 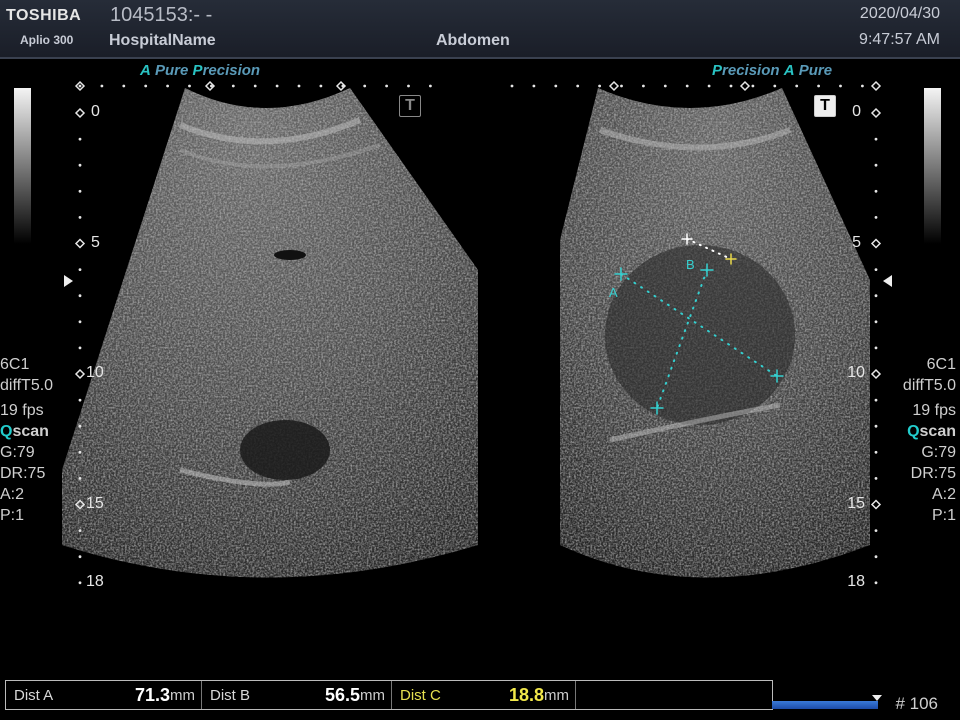 I want to click on left-ttl-icon: T, so click(x=410, y=106).